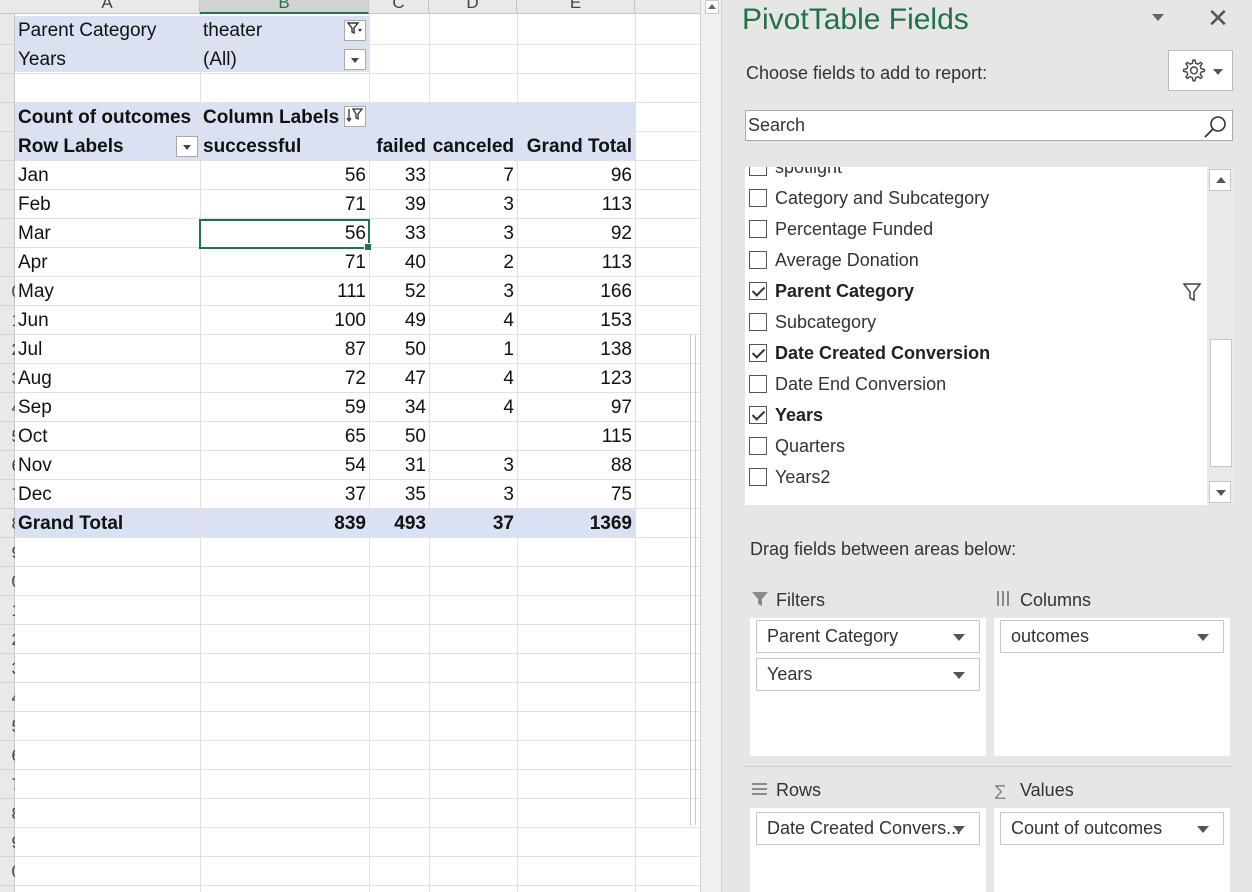 This screenshot has width=1252, height=892. What do you see at coordinates (473, 523) in the screenshot?
I see `total-canceled: 37` at bounding box center [473, 523].